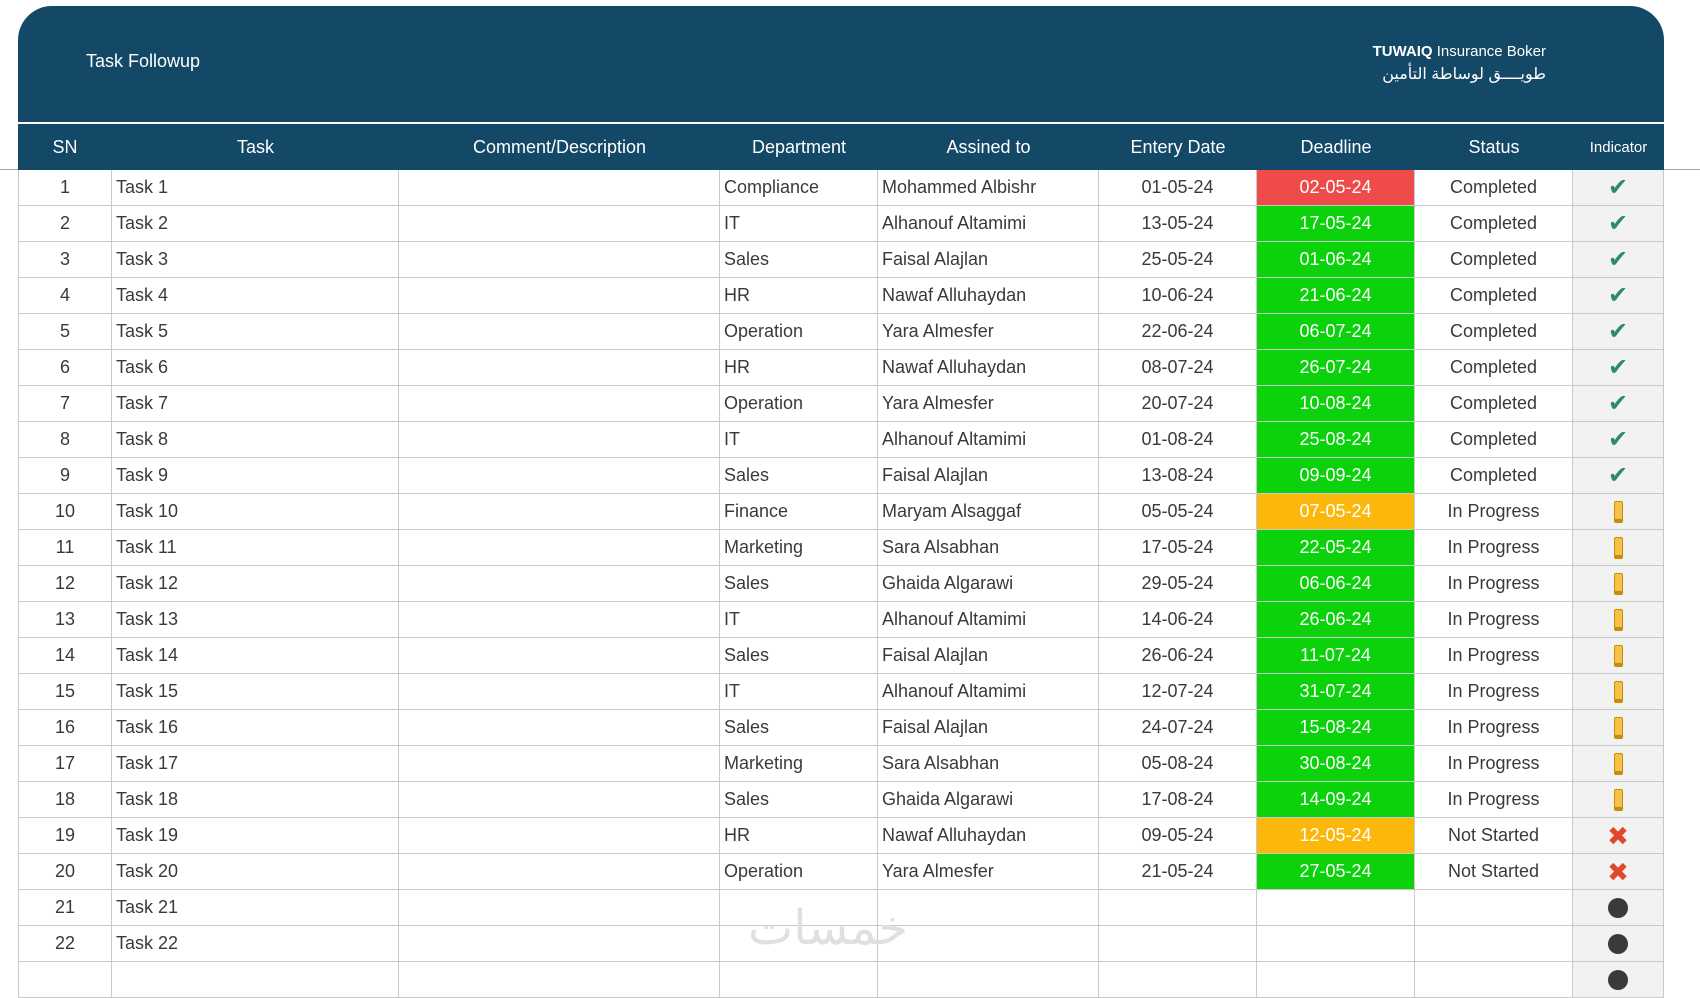  I want to click on cell-task: Task 14, so click(255, 656).